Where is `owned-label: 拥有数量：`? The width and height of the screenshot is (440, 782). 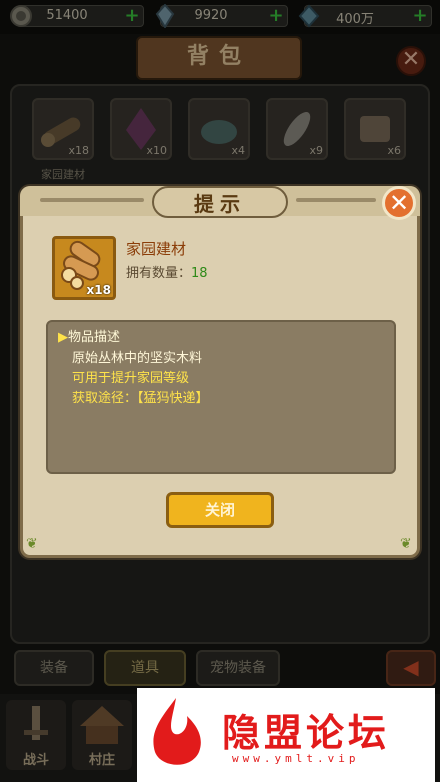
owned-label: 拥有数量： is located at coordinates (159, 273).